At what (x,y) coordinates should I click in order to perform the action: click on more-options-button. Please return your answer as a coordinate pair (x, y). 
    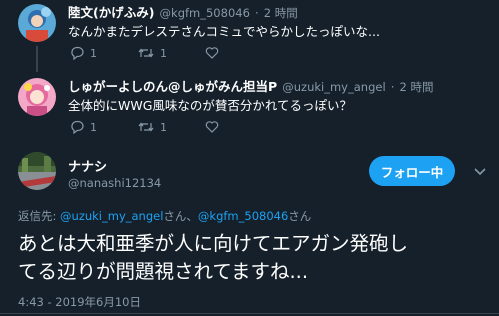
    Looking at the image, I should click on (480, 171).